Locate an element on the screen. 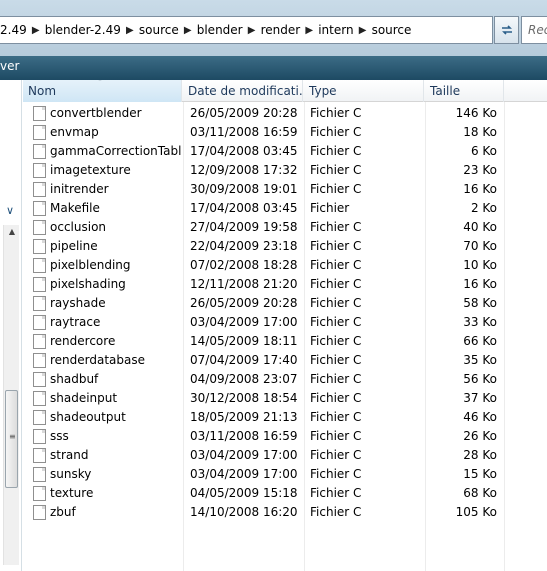  file-name: convertblender is located at coordinates (96, 113).